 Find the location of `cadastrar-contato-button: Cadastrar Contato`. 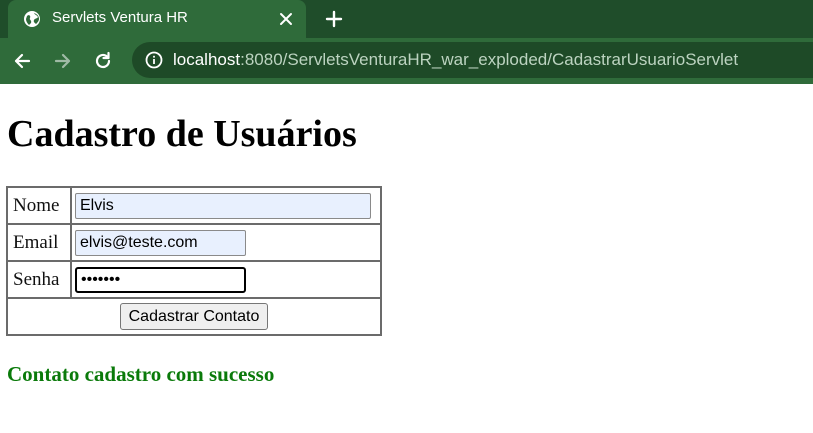

cadastrar-contato-button: Cadastrar Contato is located at coordinates (194, 316).